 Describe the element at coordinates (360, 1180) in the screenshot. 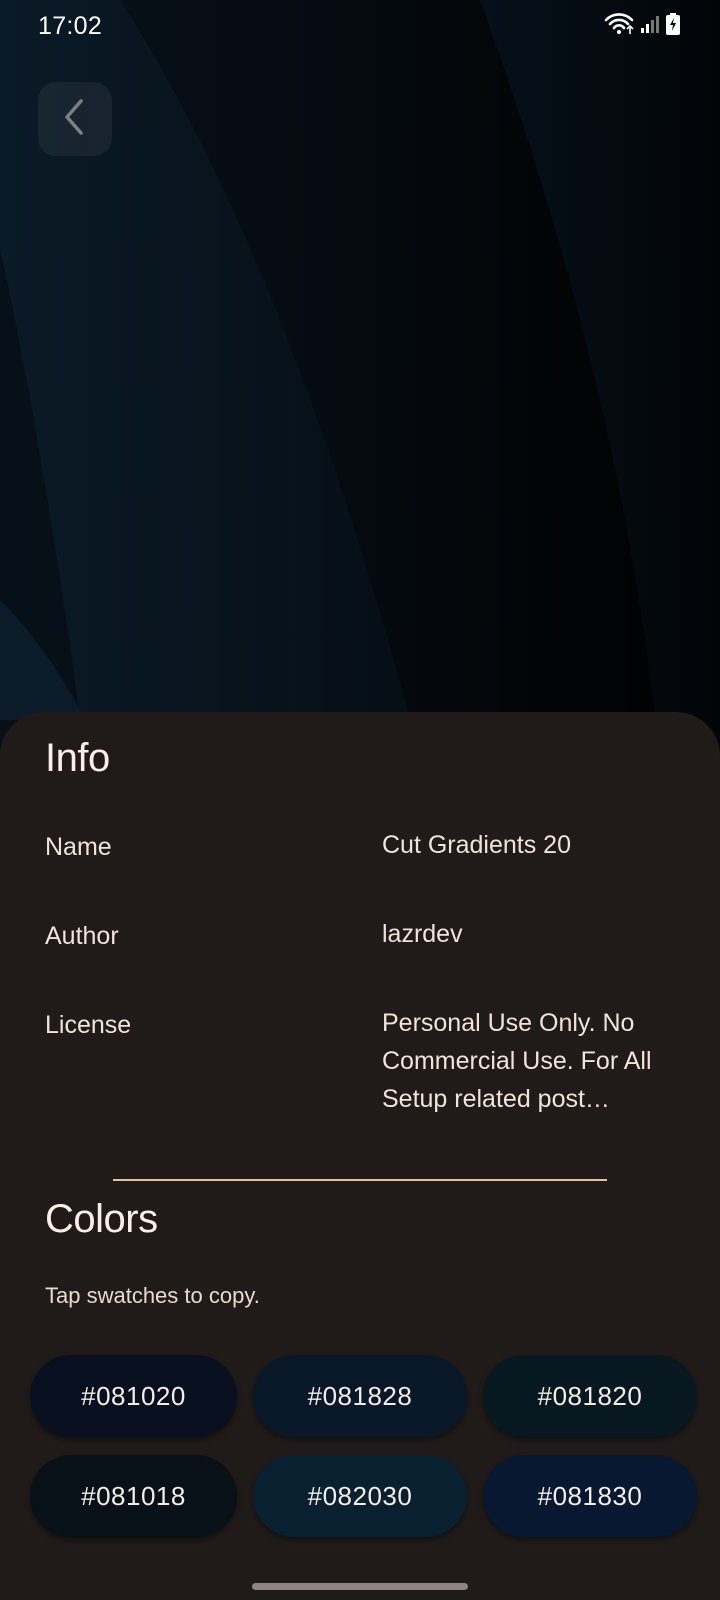

I see `divider` at that location.